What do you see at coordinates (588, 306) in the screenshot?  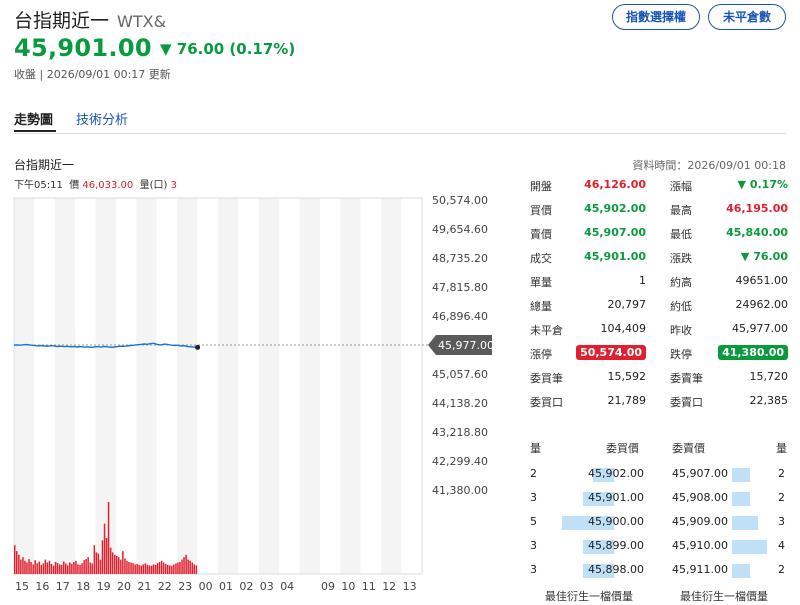 I see `quote-row-left-5: 總量 20,797` at bounding box center [588, 306].